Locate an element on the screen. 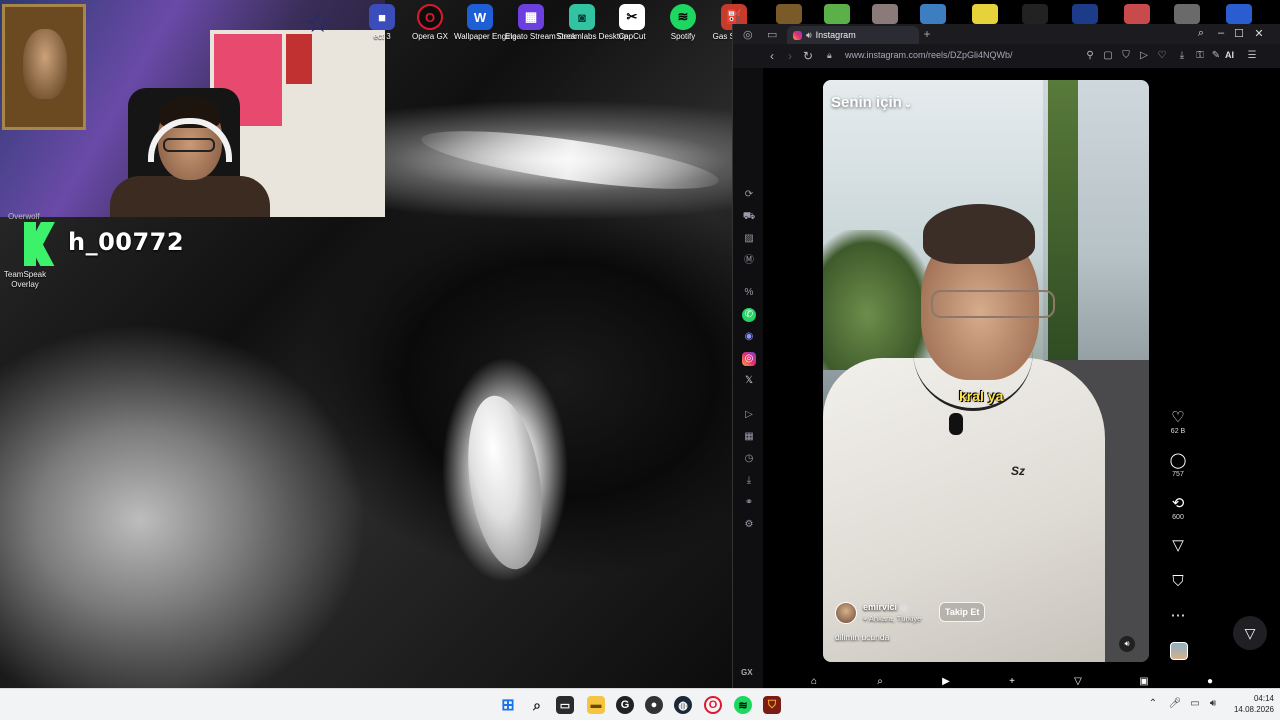 The height and width of the screenshot is (720, 1280). lock-icon: 🔒︎ is located at coordinates (829, 55).